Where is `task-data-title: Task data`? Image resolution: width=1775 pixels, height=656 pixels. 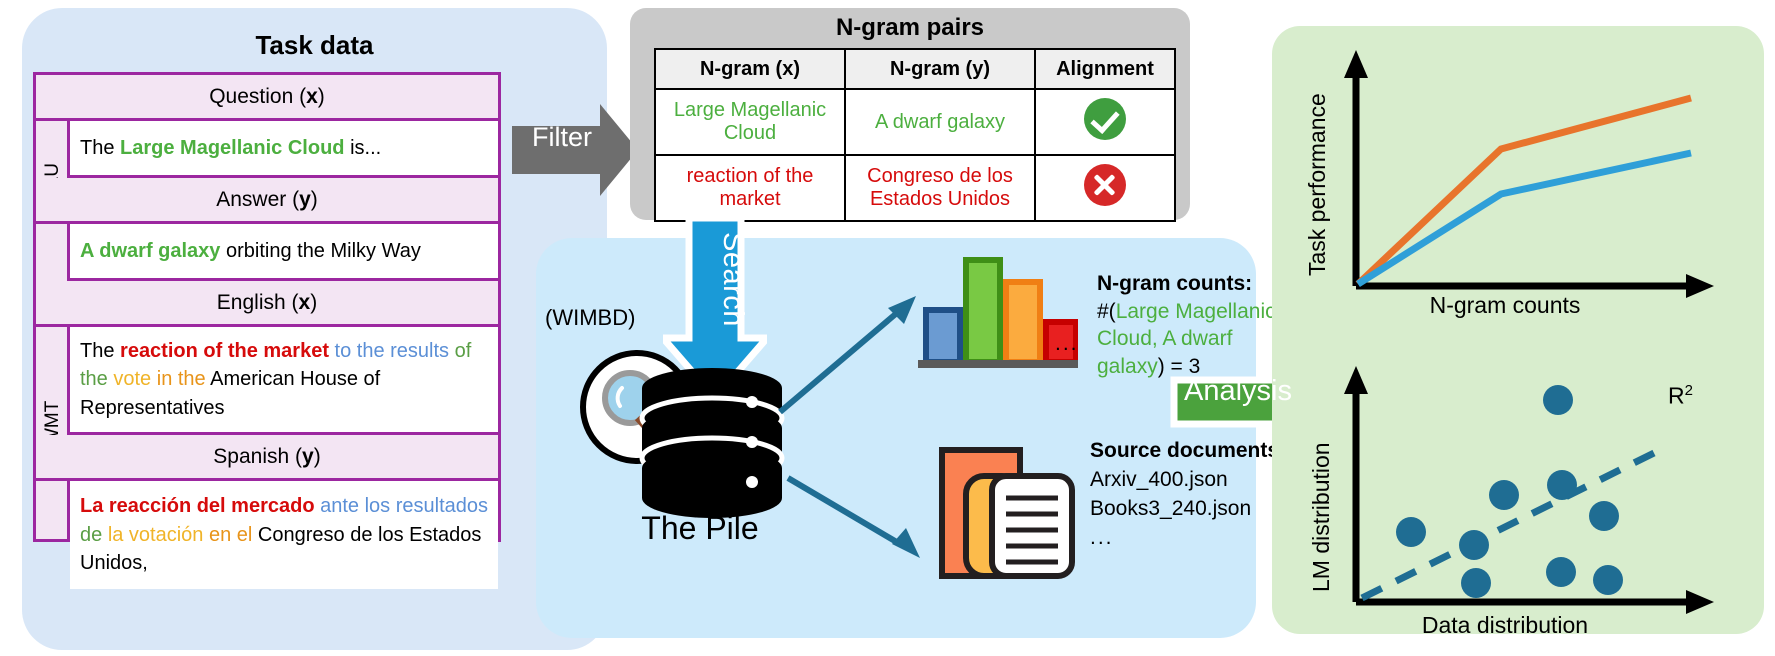 task-data-title: Task data is located at coordinates (314, 45).